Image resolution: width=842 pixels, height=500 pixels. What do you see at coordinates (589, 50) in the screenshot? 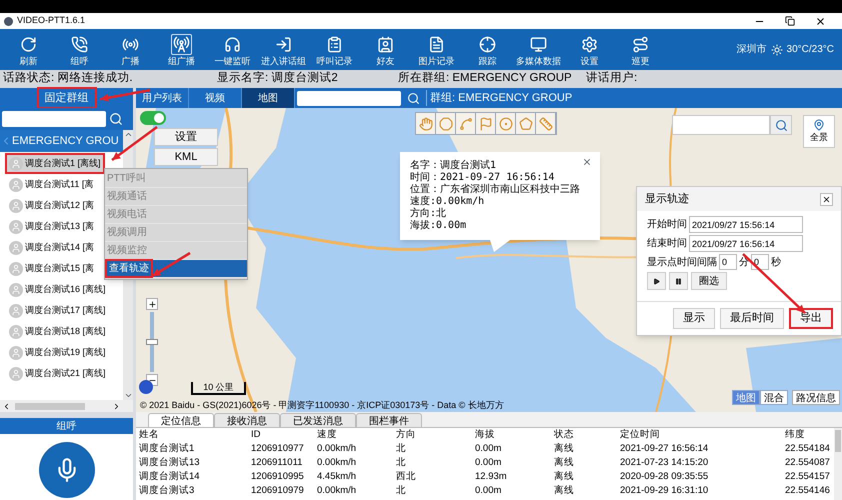
I see `toolbar-button: 设置` at bounding box center [589, 50].